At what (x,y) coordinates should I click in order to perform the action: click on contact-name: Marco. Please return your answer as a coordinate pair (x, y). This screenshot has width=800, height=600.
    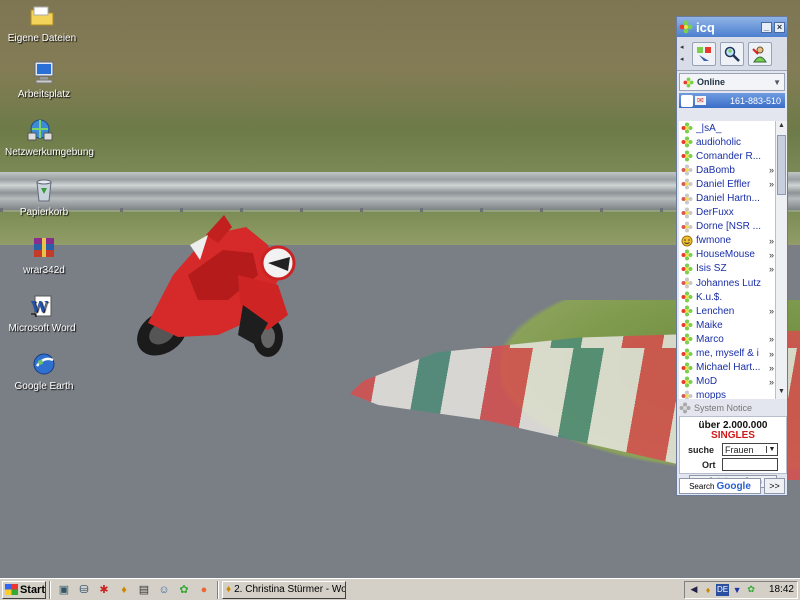
    Looking at the image, I should click on (710, 339).